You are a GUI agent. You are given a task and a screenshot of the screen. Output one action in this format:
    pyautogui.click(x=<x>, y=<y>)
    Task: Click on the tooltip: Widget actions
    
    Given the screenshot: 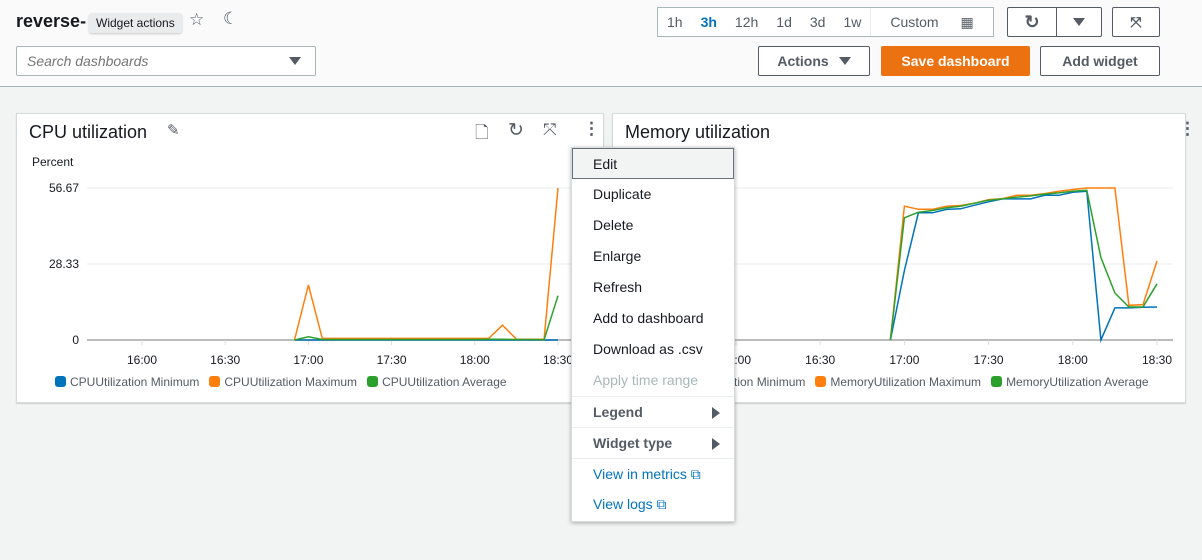 What is the action you would take?
    pyautogui.click(x=135, y=23)
    